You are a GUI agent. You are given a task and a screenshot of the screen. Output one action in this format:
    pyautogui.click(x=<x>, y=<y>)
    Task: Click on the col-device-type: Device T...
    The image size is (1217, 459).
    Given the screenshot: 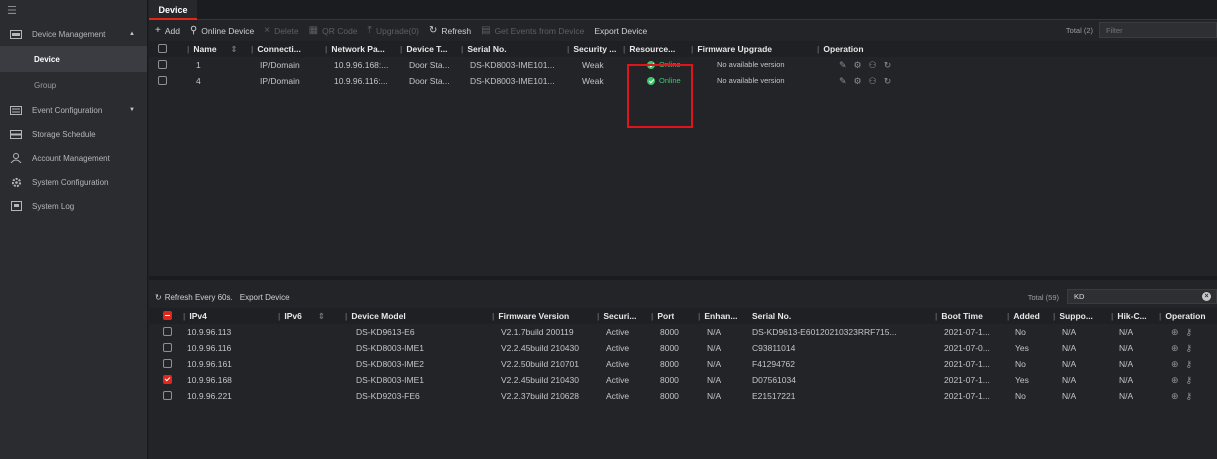 What is the action you would take?
    pyautogui.click(x=426, y=49)
    